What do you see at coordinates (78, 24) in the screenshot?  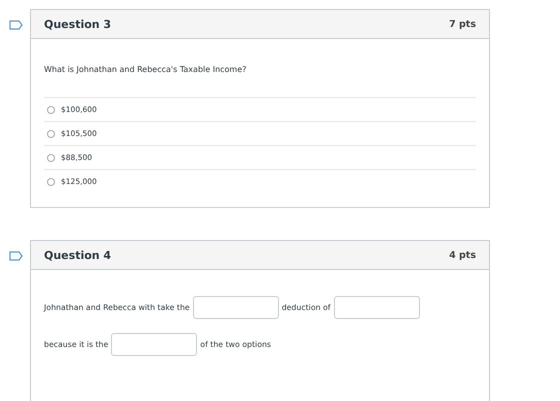 I see `question-title: Question 3` at bounding box center [78, 24].